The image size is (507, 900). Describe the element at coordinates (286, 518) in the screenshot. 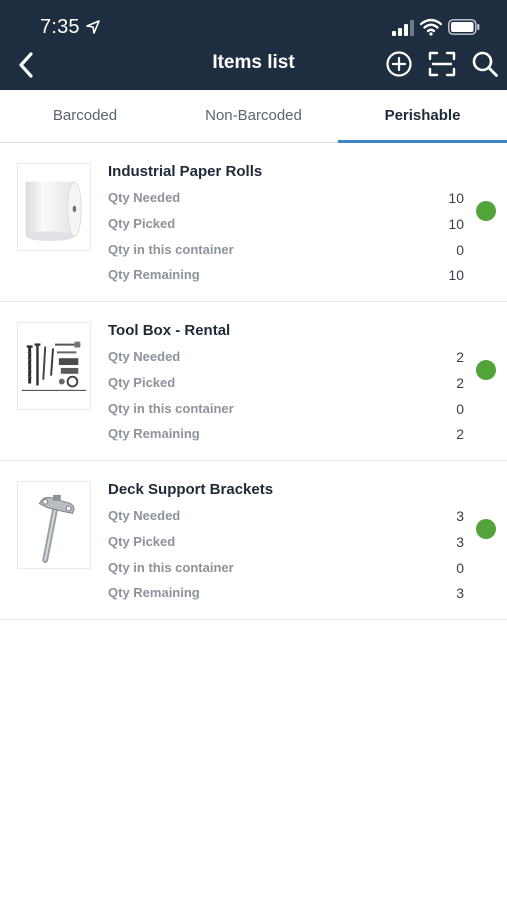

I see `qty-needed-row: Qty Needed 3` at that location.